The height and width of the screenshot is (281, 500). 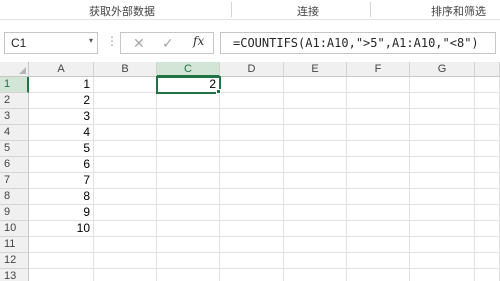 What do you see at coordinates (487, 197) in the screenshot?
I see `cell-h8` at bounding box center [487, 197].